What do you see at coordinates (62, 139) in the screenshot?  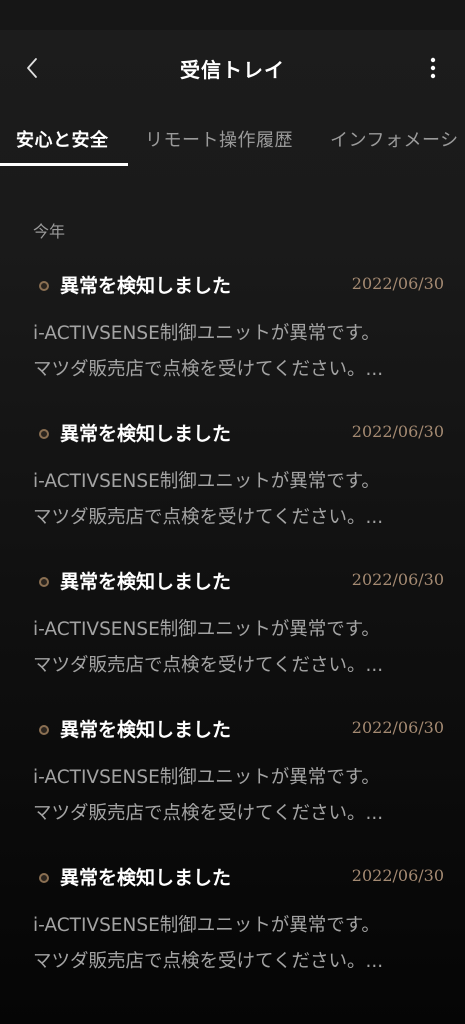 I see `tab-safety-security: 安心と安全` at bounding box center [62, 139].